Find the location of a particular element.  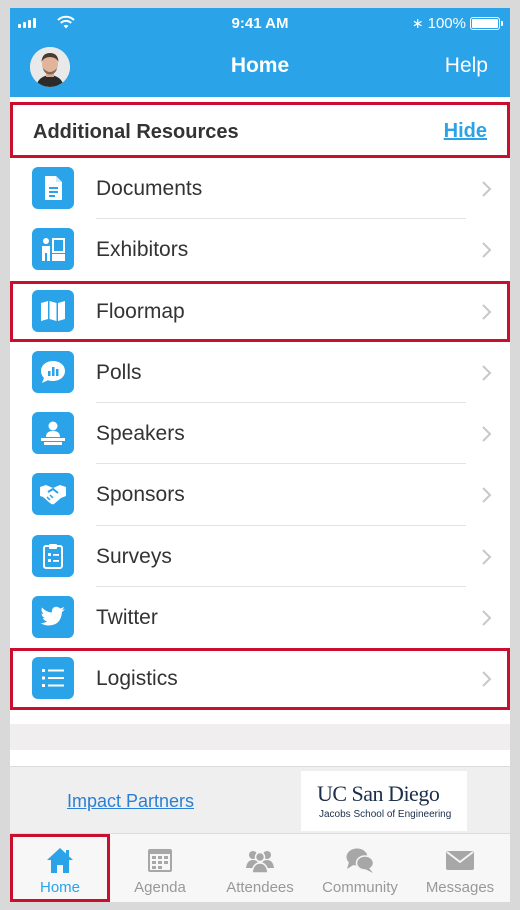

list-item-label: Documents is located at coordinates (149, 188).